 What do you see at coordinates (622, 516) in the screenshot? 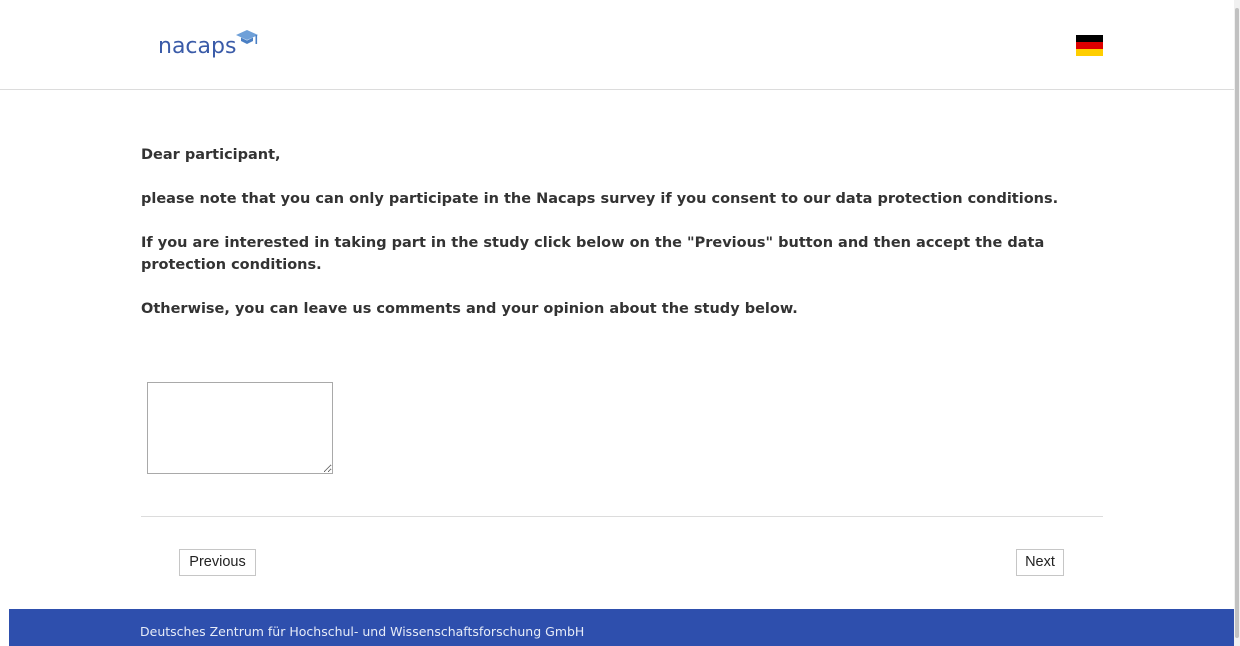
I see `divider` at bounding box center [622, 516].